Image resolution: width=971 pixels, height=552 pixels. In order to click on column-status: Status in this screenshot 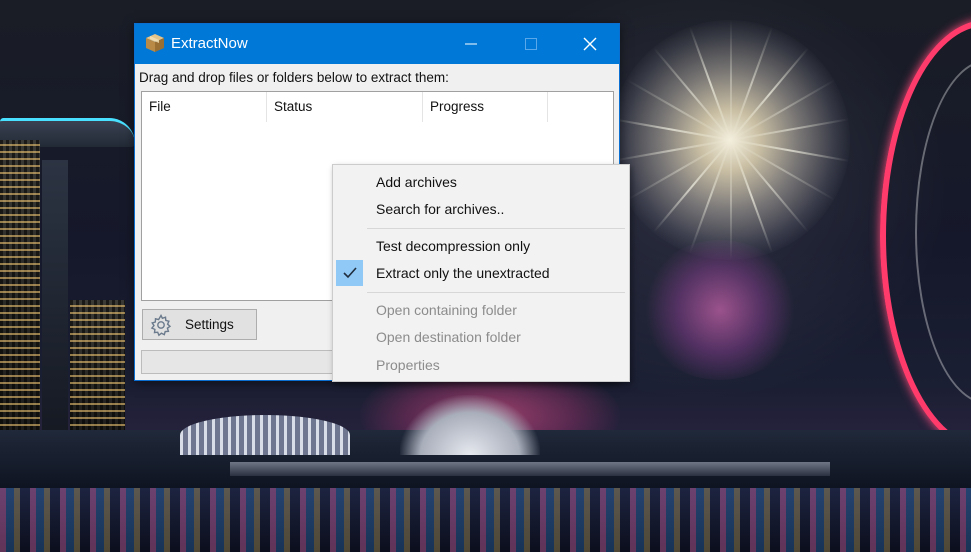, I will do `click(345, 107)`.